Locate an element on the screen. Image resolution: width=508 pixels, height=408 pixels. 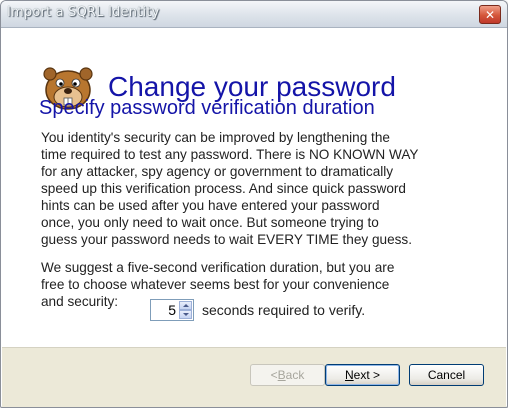
title-bar: Import a SQRL Identity ✕ is located at coordinates (254, 14).